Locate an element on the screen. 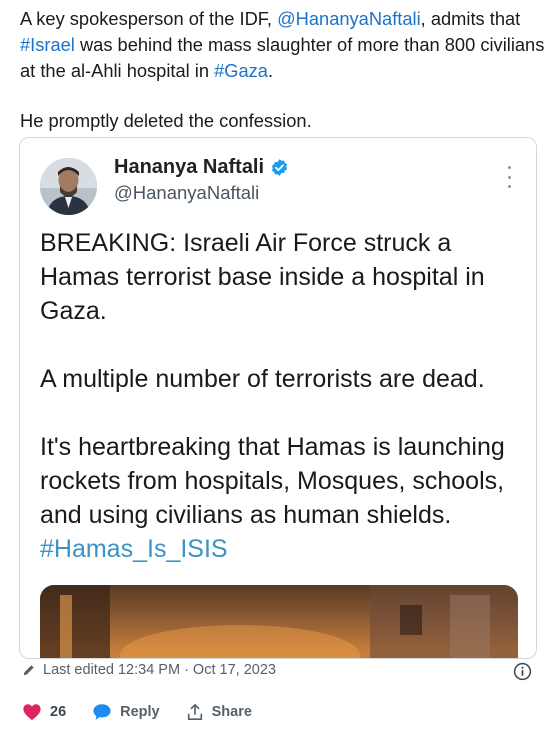  last-edited-row: Last edited 12:34 PM · Oct 17, 2023 is located at coordinates (149, 670).